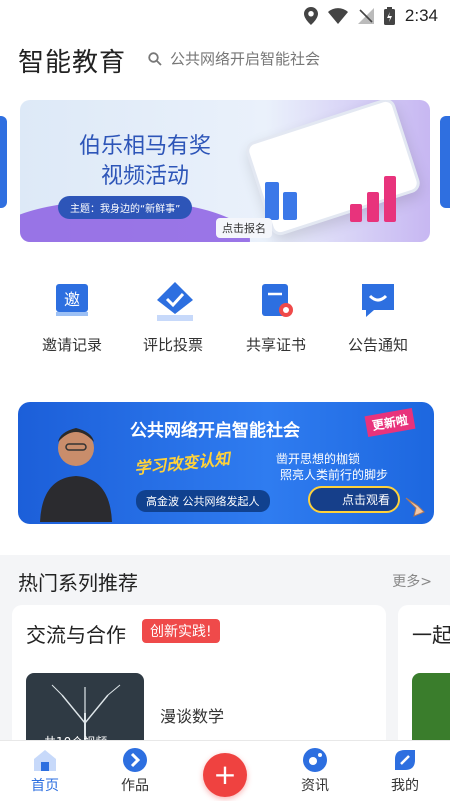 The image size is (450, 801). I want to click on menu-item-invite-records: 邀 邀请记录, so click(72, 317).